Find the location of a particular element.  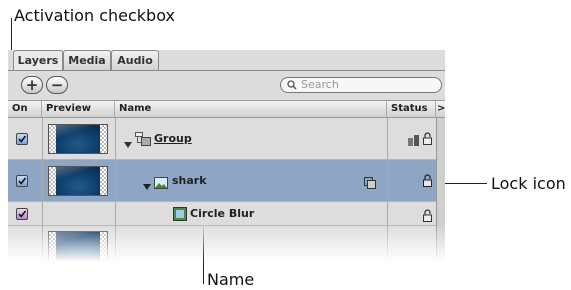

search-icon is located at coordinates (292, 87).